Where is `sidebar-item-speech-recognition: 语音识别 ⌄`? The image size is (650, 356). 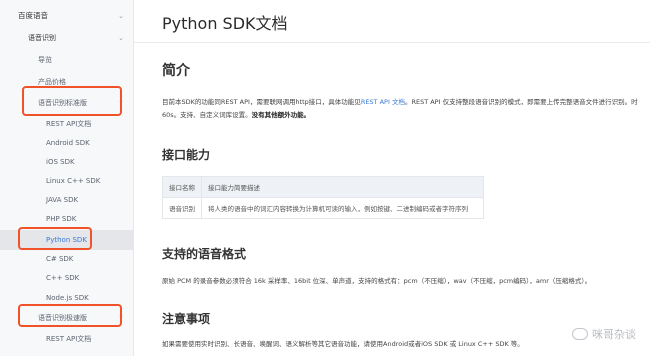 sidebar-item-speech-recognition: 语音识别 ⌄ is located at coordinates (66, 38).